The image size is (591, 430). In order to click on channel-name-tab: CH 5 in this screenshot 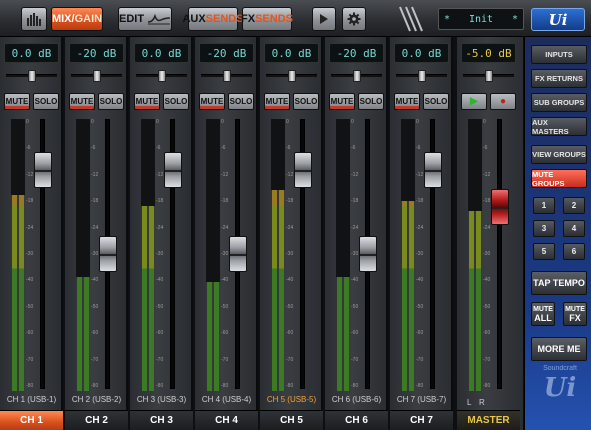, I will do `click(291, 420)`.